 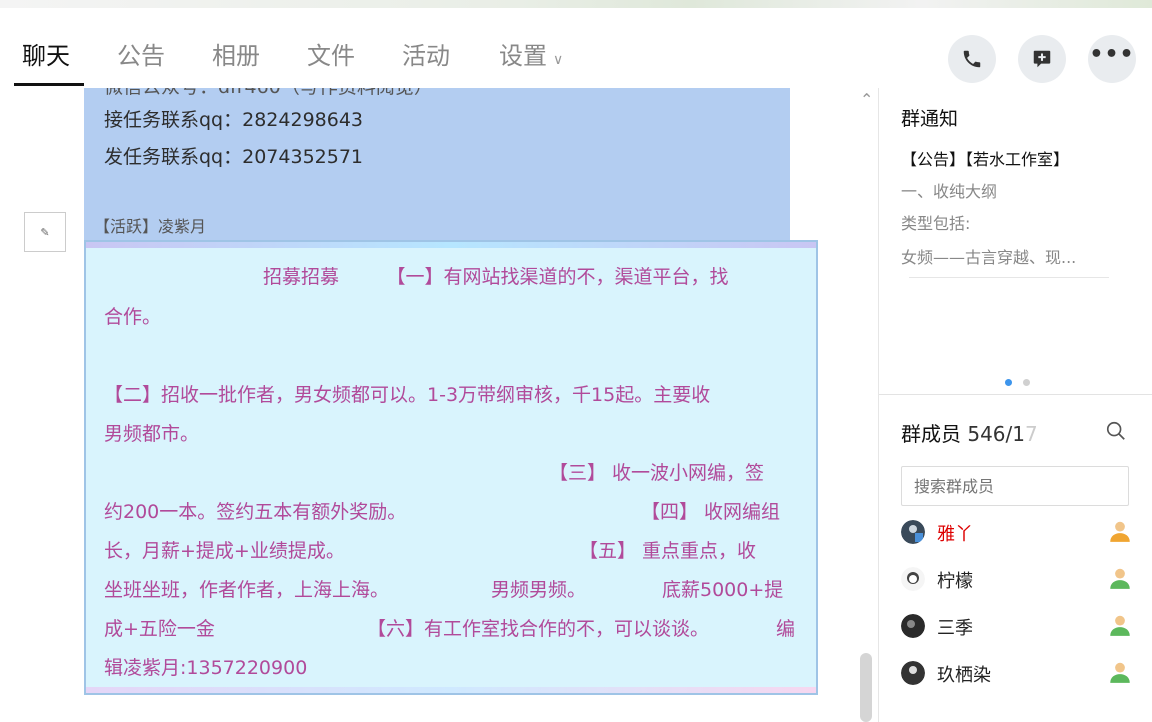 I want to click on message-line: 辑凌紫月:1357220900, so click(x=206, y=668).